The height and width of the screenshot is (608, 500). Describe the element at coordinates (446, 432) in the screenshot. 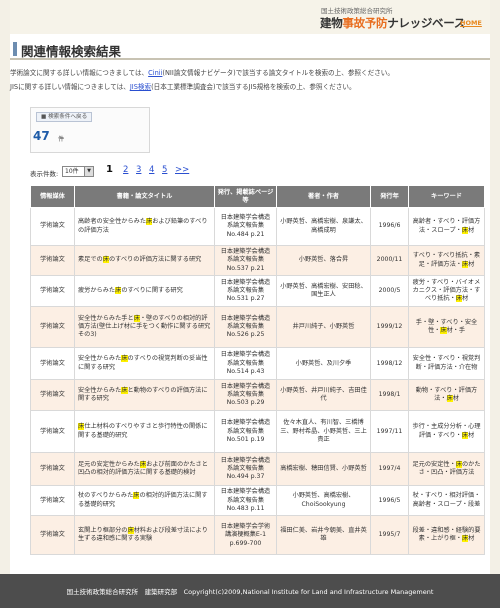

I see `cell-keywords: 歩行・主成分分析・心理評価・すべり・床材` at that location.